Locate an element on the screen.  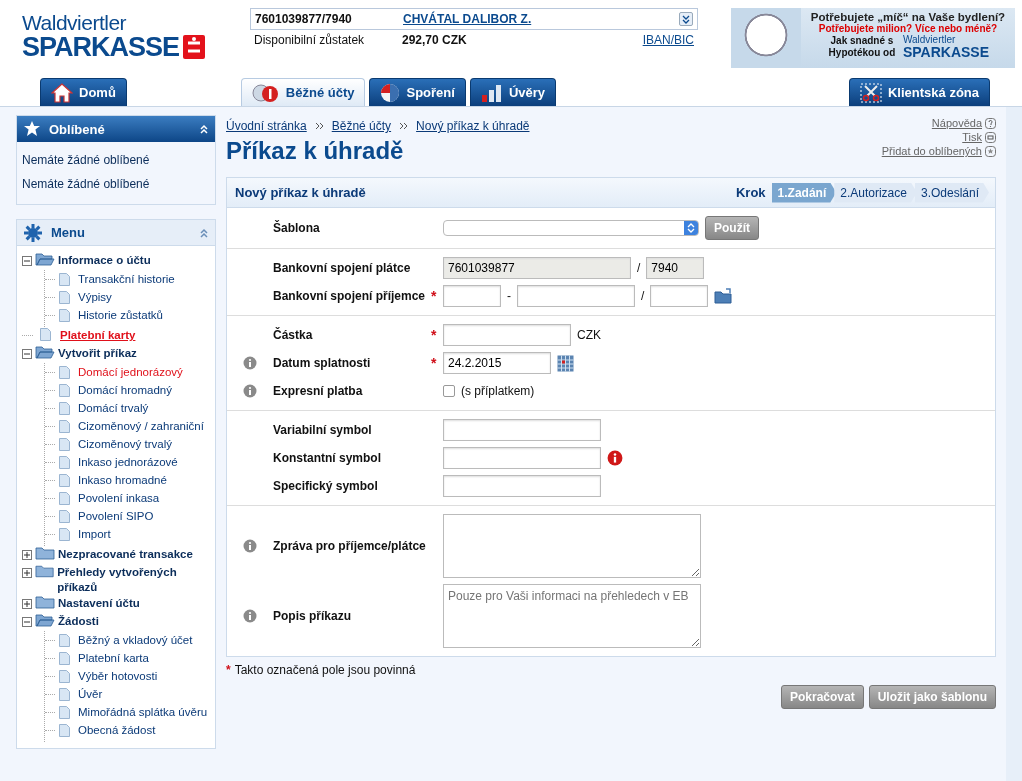
menu-item: Přehledy vytvořených příkazů is located at coordinates (135, 579).